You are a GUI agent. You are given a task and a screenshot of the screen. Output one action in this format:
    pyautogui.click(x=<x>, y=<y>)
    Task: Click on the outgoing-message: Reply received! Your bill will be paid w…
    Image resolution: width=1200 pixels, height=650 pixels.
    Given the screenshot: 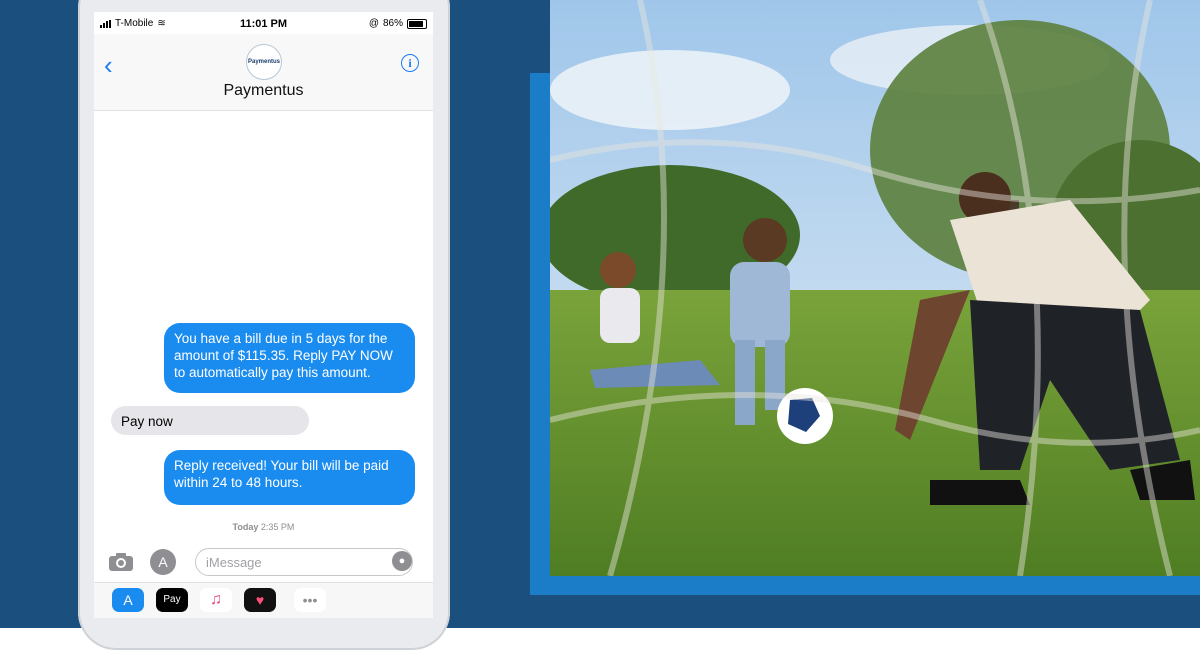 What is the action you would take?
    pyautogui.click(x=289, y=477)
    